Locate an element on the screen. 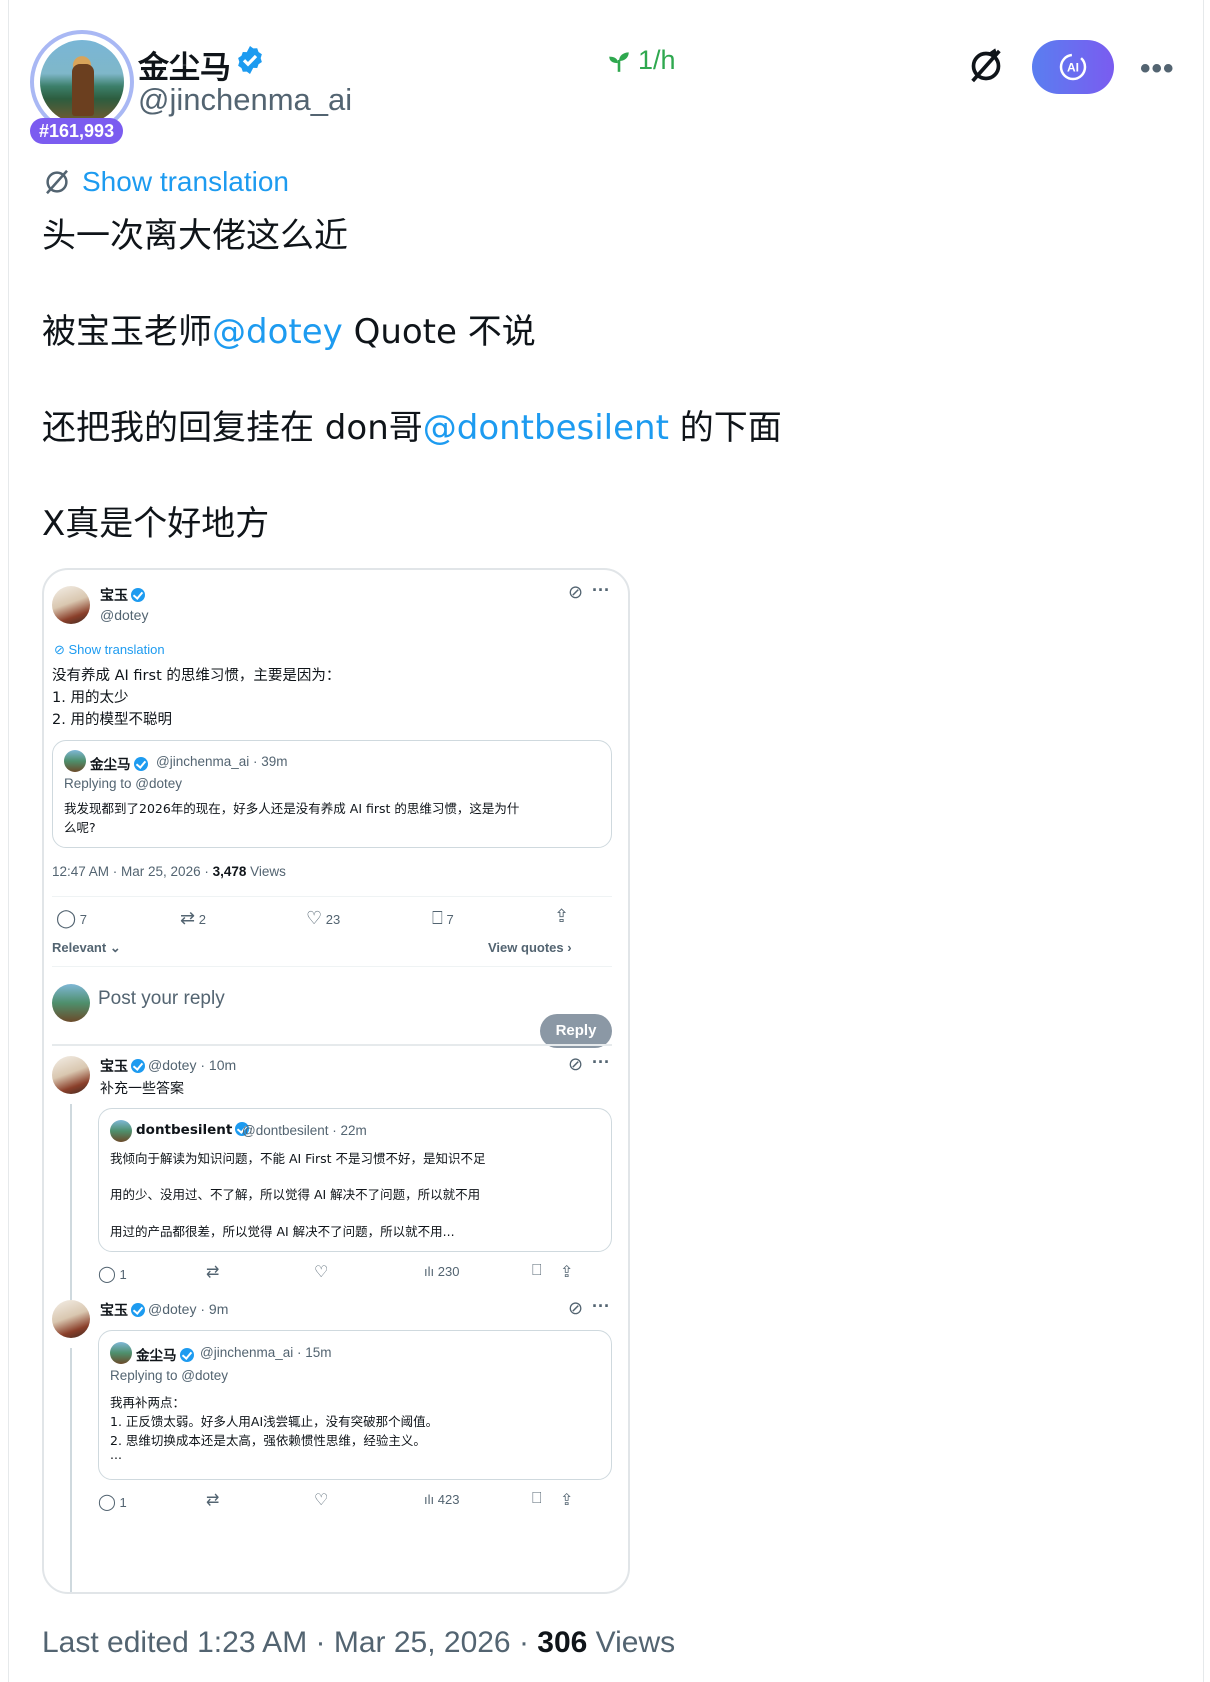 This screenshot has height=1682, width=1210. show-translation-label: Show translation is located at coordinates (186, 181).